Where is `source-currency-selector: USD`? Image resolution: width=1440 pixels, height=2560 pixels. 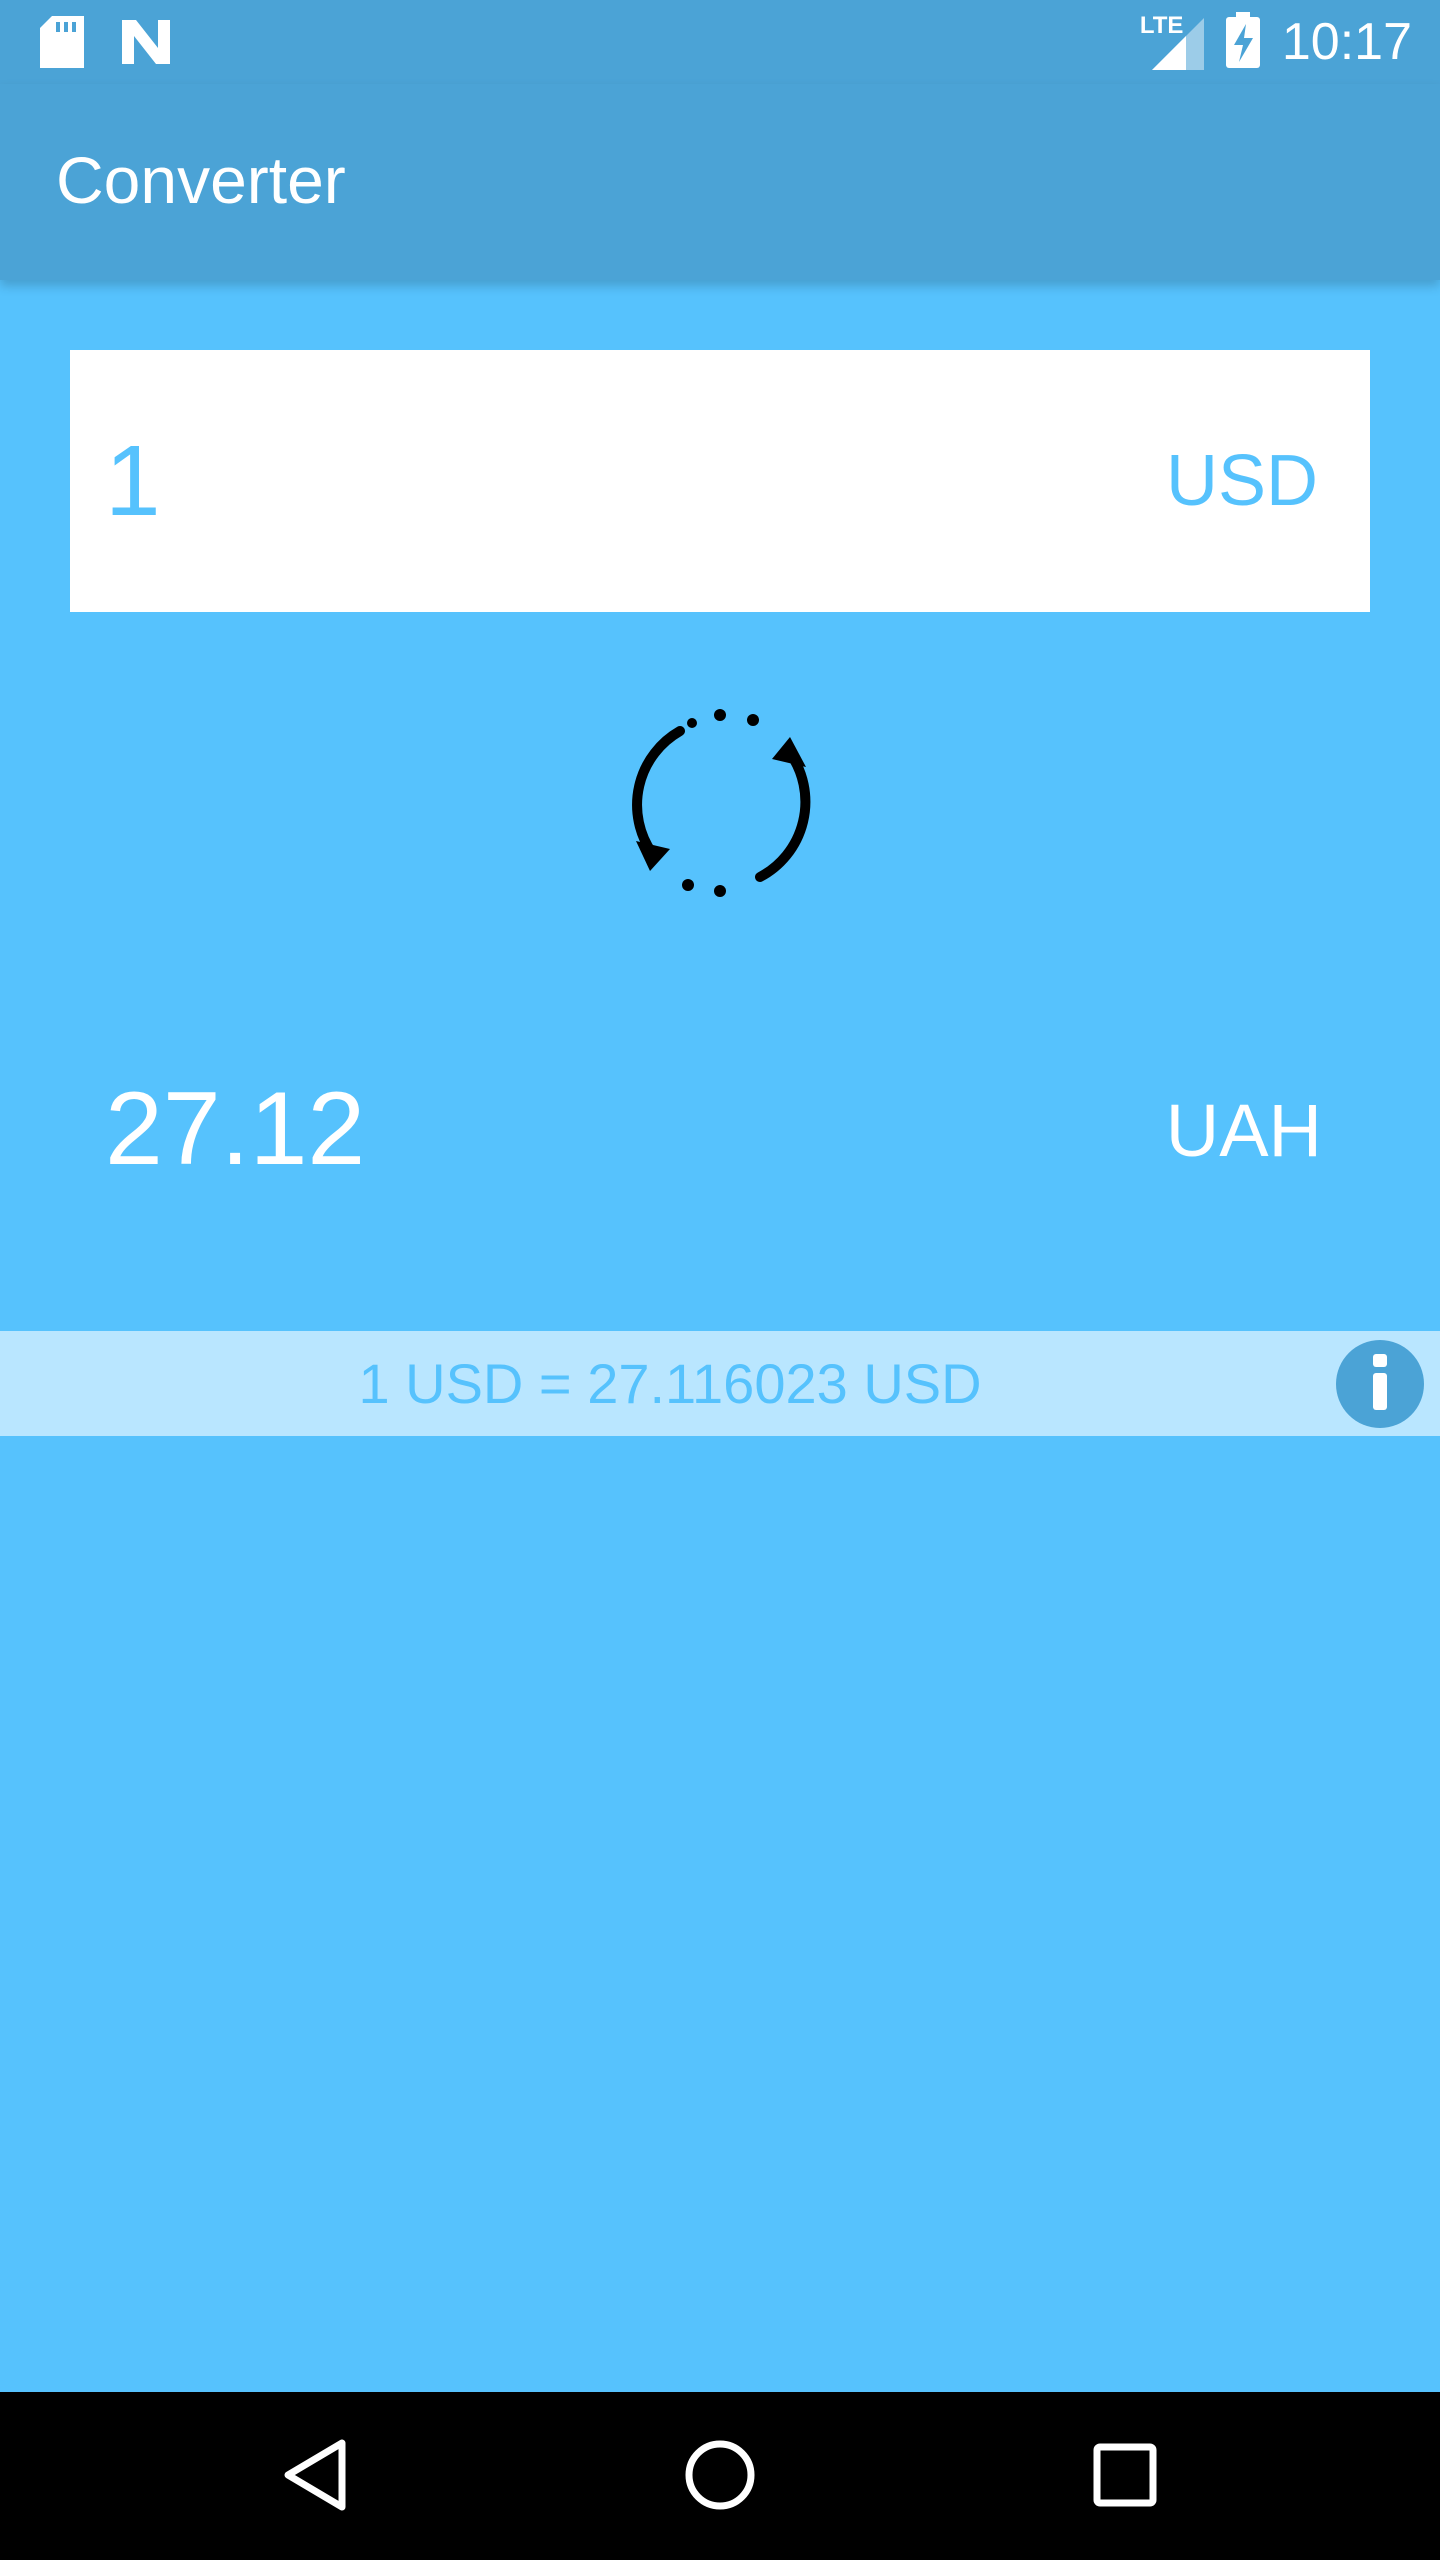 source-currency-selector: USD is located at coordinates (1242, 481).